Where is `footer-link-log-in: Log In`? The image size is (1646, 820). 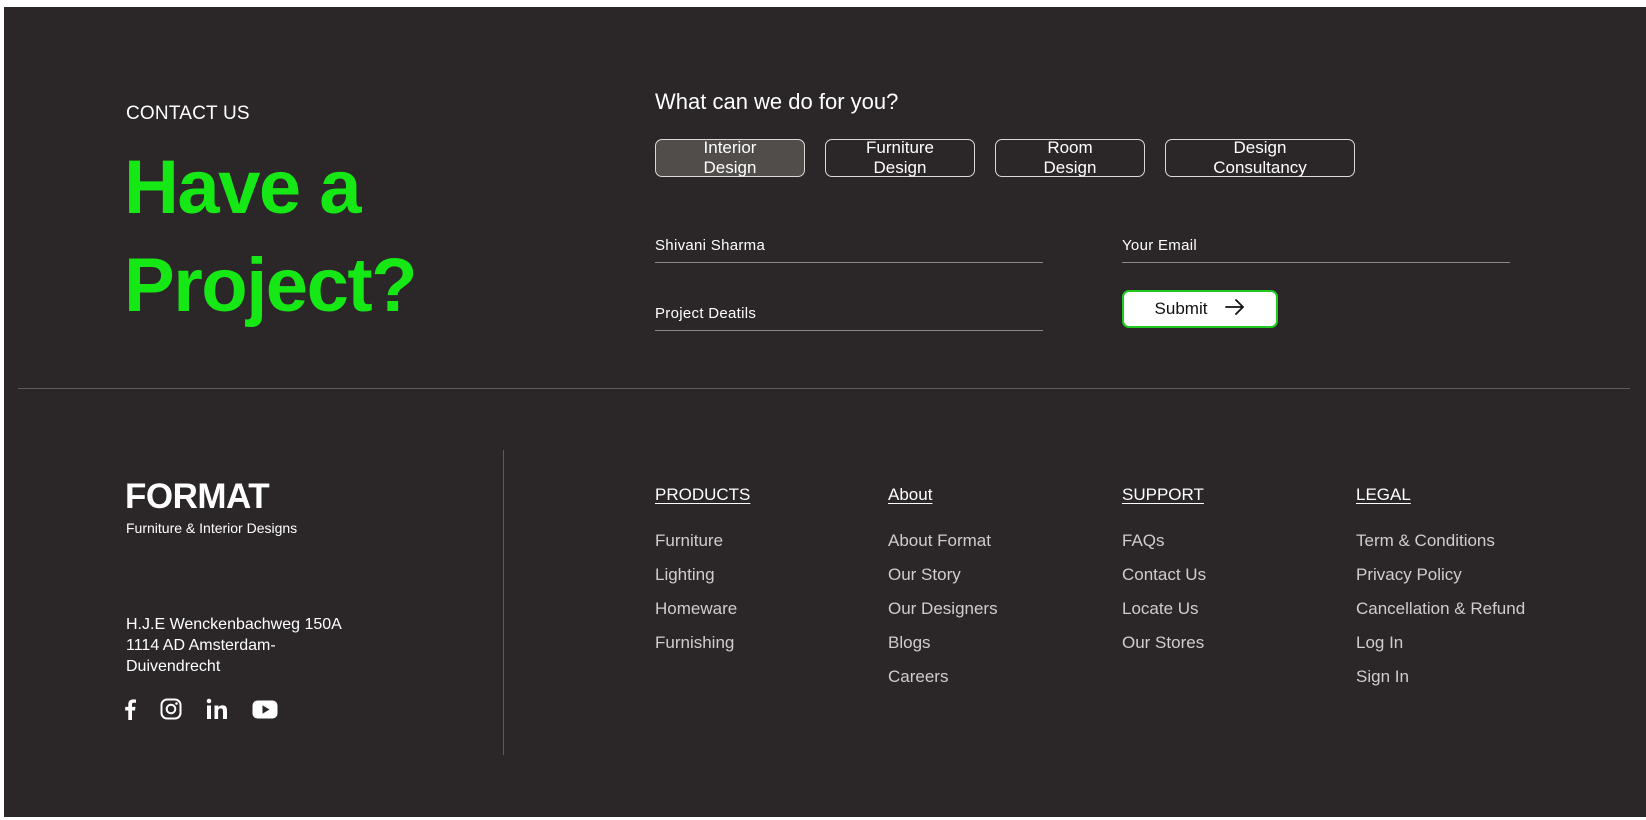
footer-link-log-in: Log In is located at coordinates (1440, 650).